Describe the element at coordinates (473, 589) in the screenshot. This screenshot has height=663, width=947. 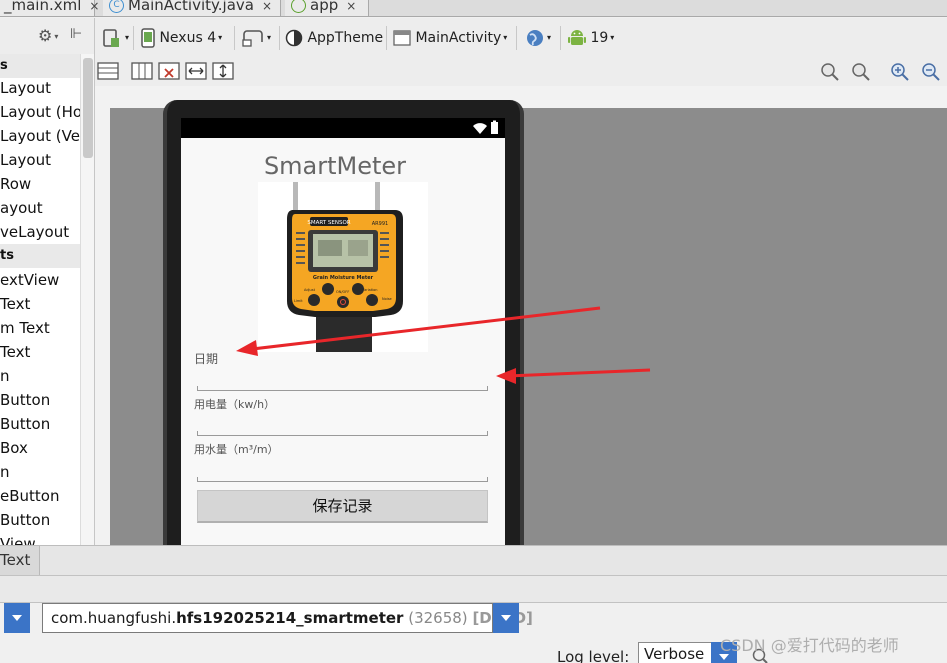
I see `logcat-header` at that location.